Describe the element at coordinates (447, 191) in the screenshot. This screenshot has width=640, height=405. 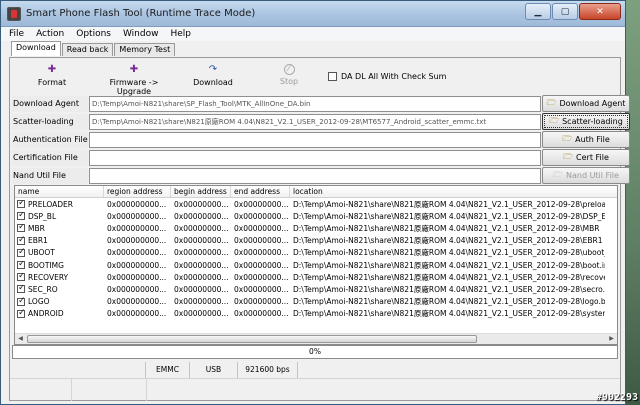
I see `column-header-location: location` at that location.